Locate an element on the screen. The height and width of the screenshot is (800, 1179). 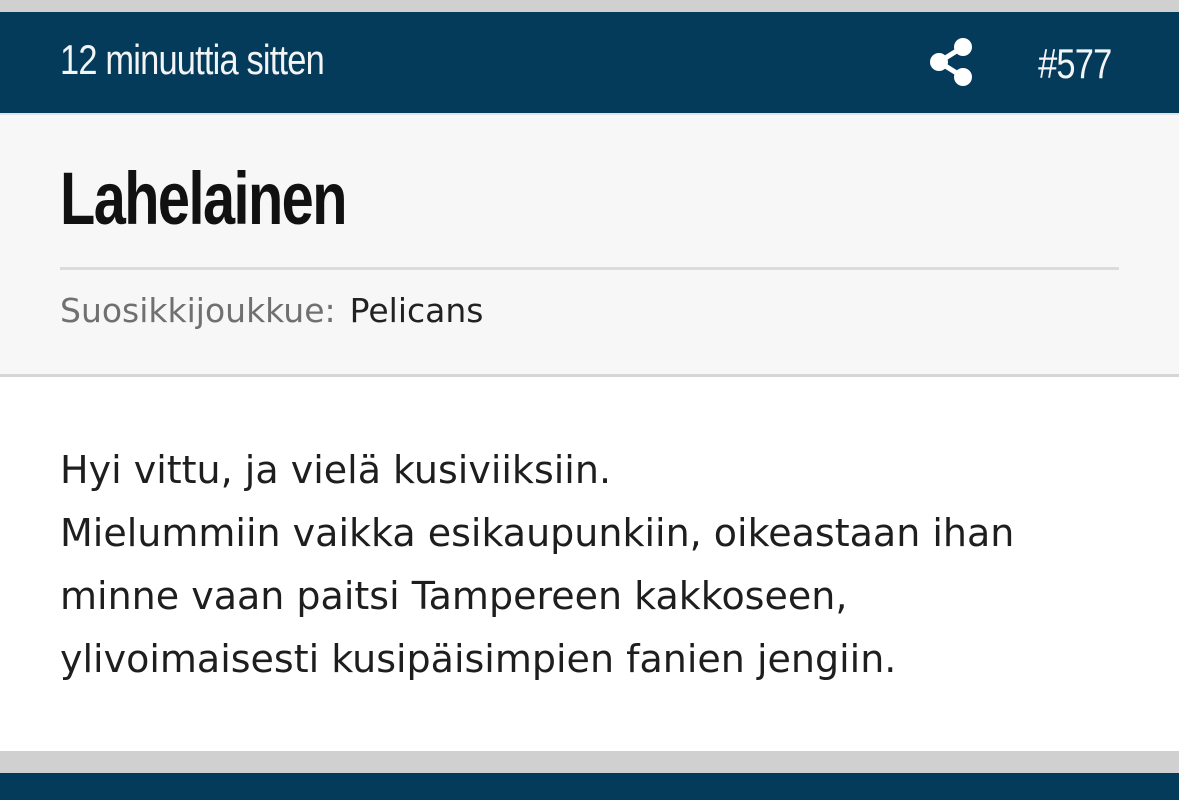
share-icon is located at coordinates (951, 62).